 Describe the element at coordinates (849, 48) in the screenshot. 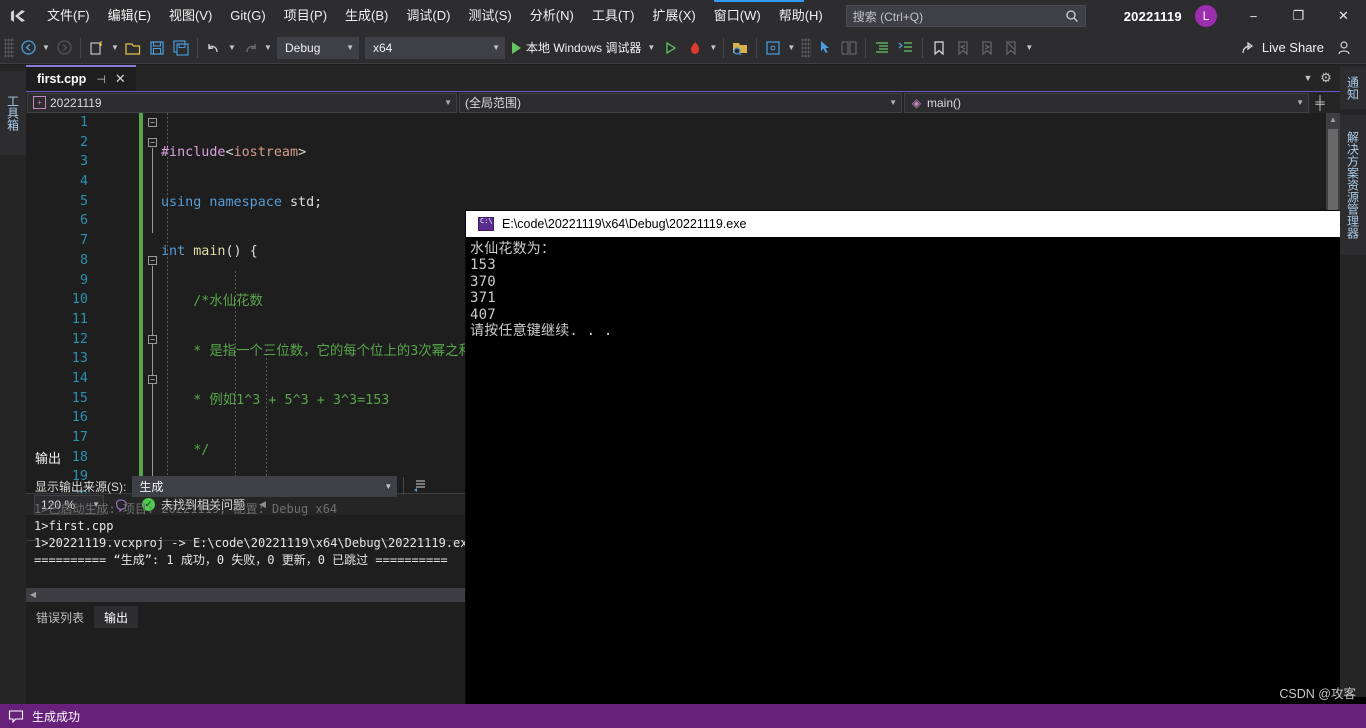

I see `compare-files-icon` at that location.